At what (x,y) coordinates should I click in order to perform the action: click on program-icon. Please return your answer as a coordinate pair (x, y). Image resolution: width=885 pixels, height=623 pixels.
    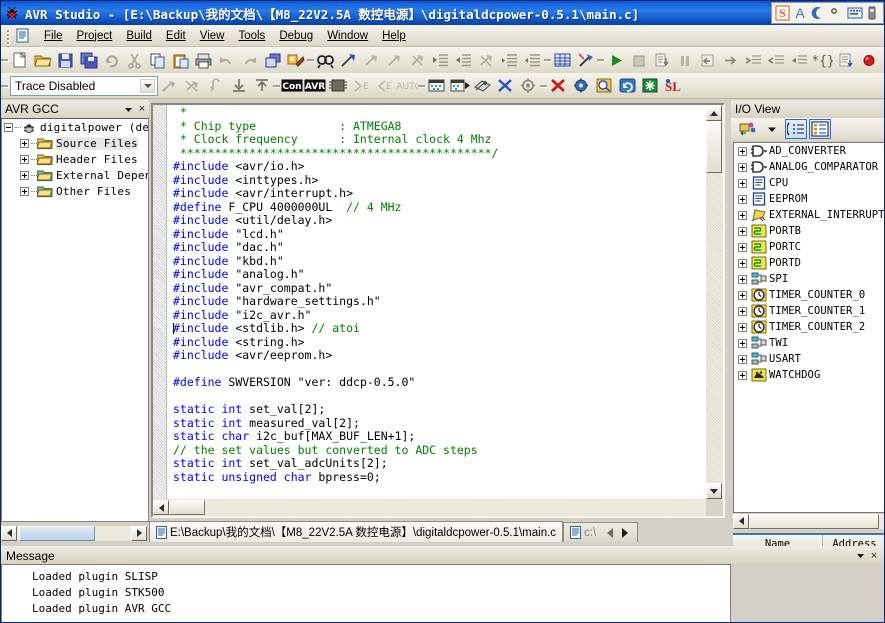
    Looking at the image, I should click on (436, 86).